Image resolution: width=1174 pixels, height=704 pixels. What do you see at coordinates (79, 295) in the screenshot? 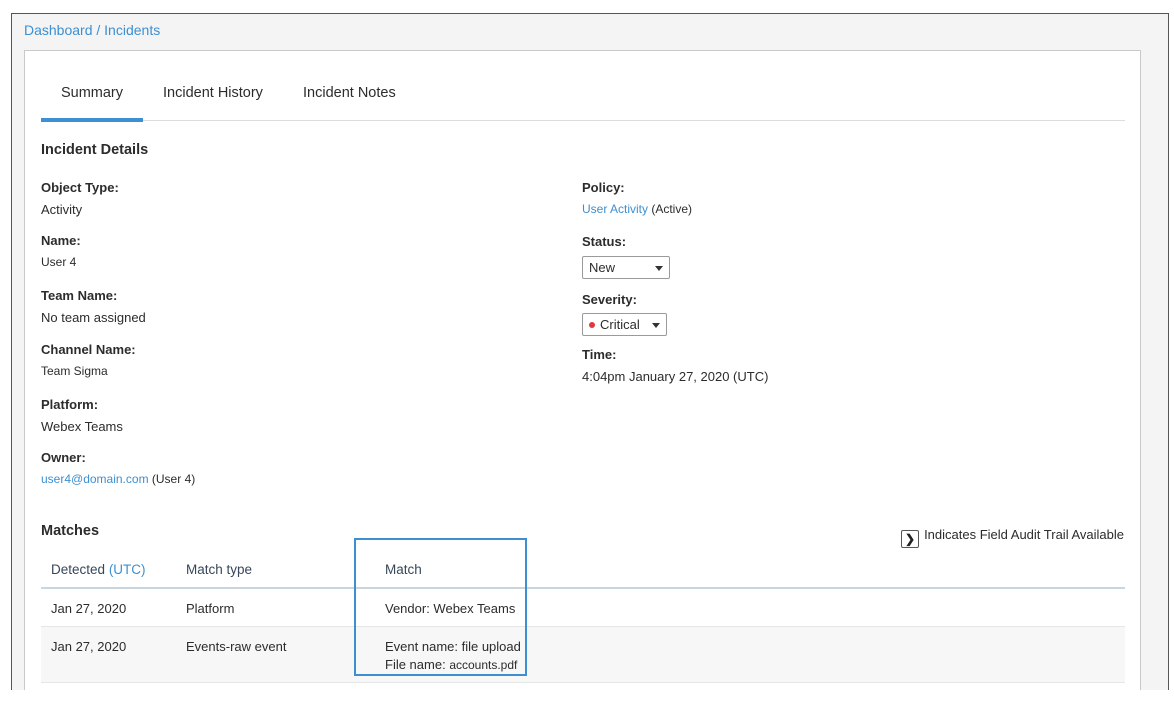
I see `team-name-label: Team Name:` at bounding box center [79, 295].